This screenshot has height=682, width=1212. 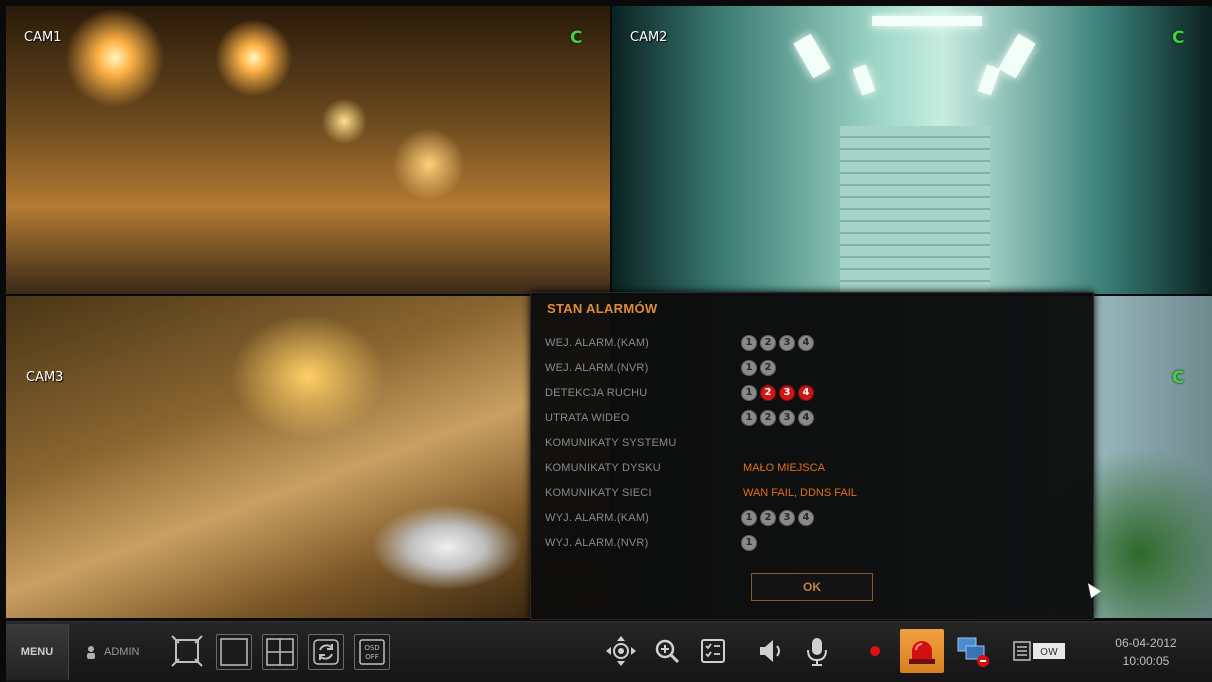 I want to click on fullscreen-icon, so click(x=187, y=651).